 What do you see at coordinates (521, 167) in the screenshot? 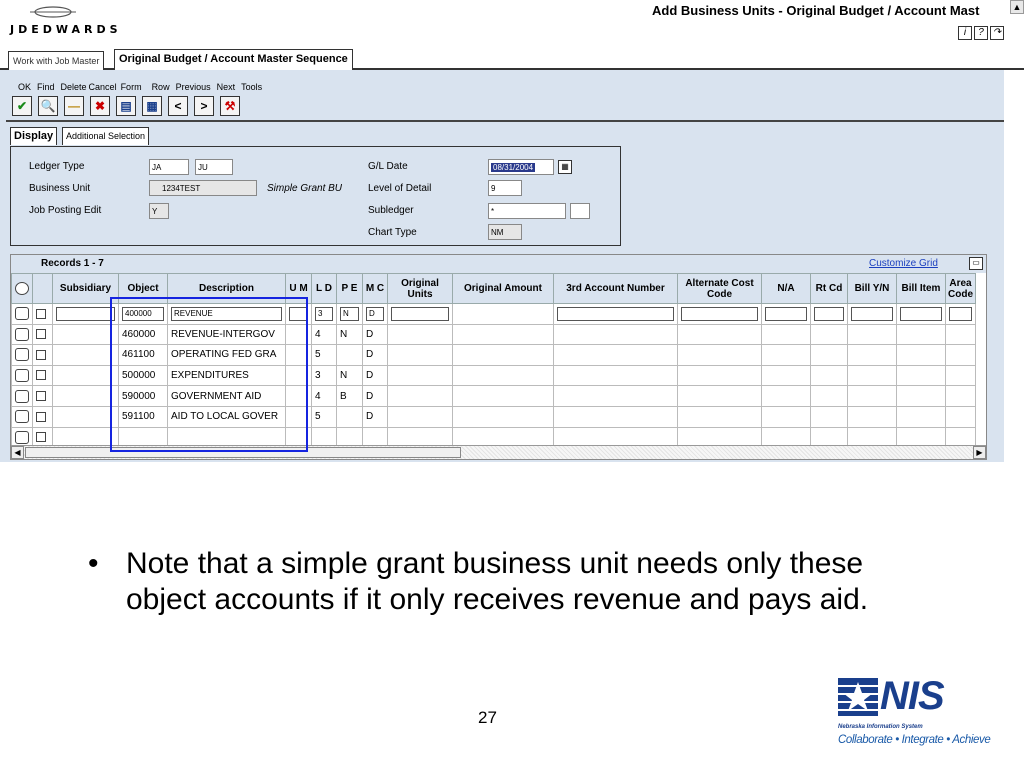
I see `gl-date-field: 08/31/2004` at bounding box center [521, 167].